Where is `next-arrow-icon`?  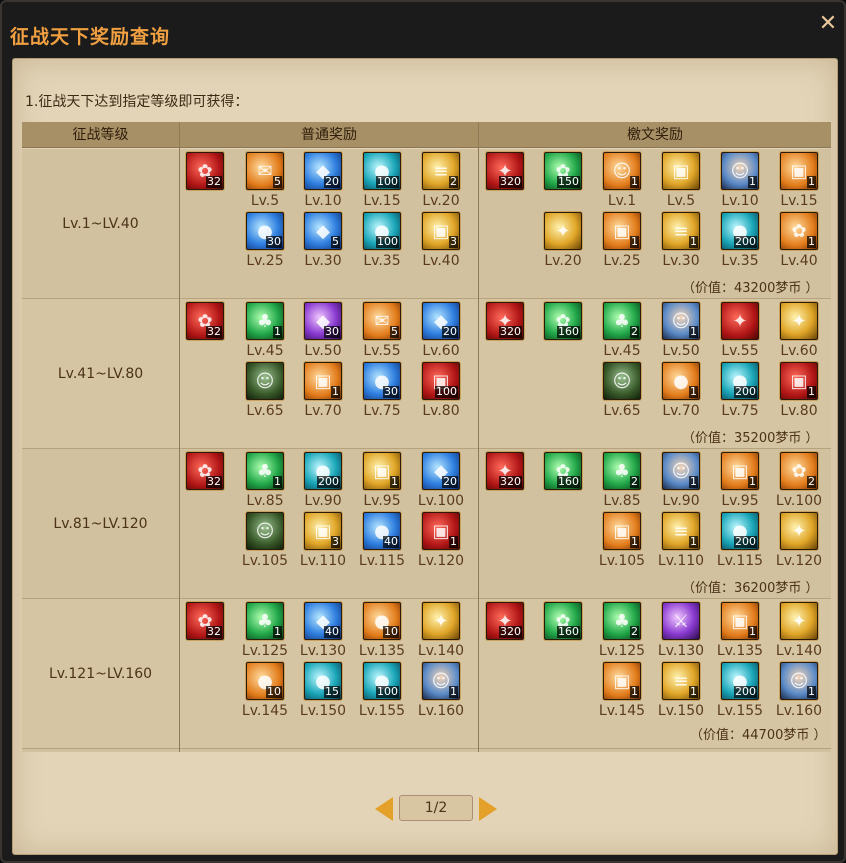 next-arrow-icon is located at coordinates (488, 809).